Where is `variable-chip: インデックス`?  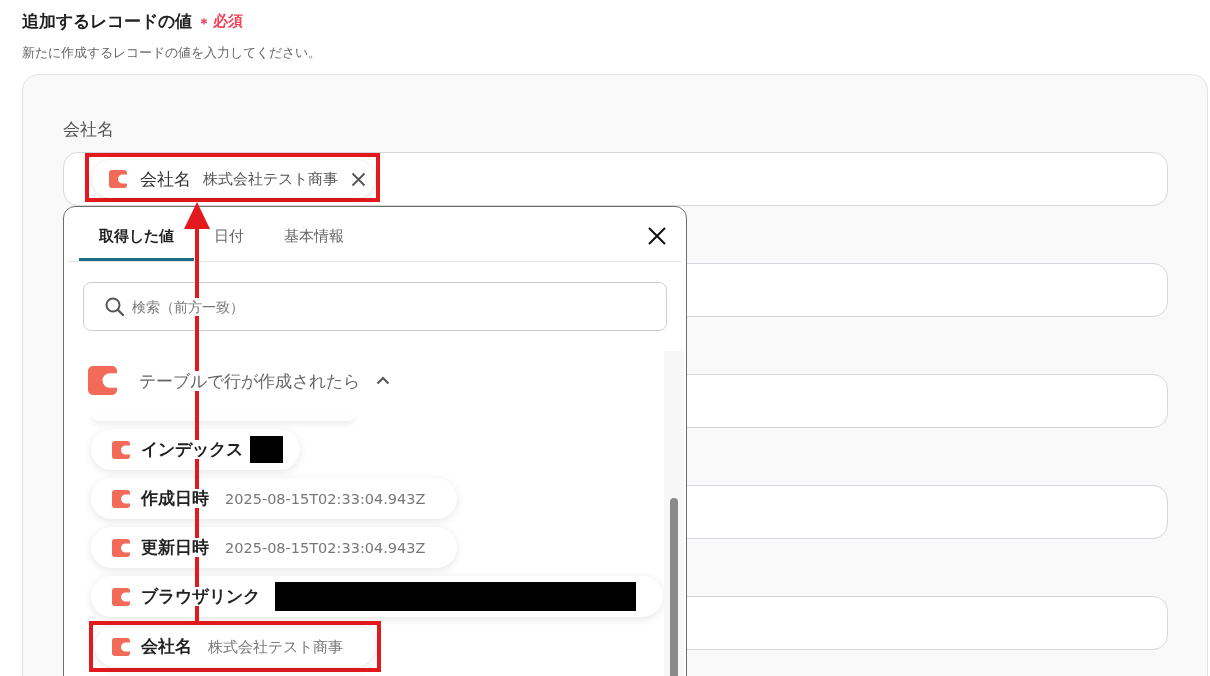
variable-chip: インデックス is located at coordinates (195, 449).